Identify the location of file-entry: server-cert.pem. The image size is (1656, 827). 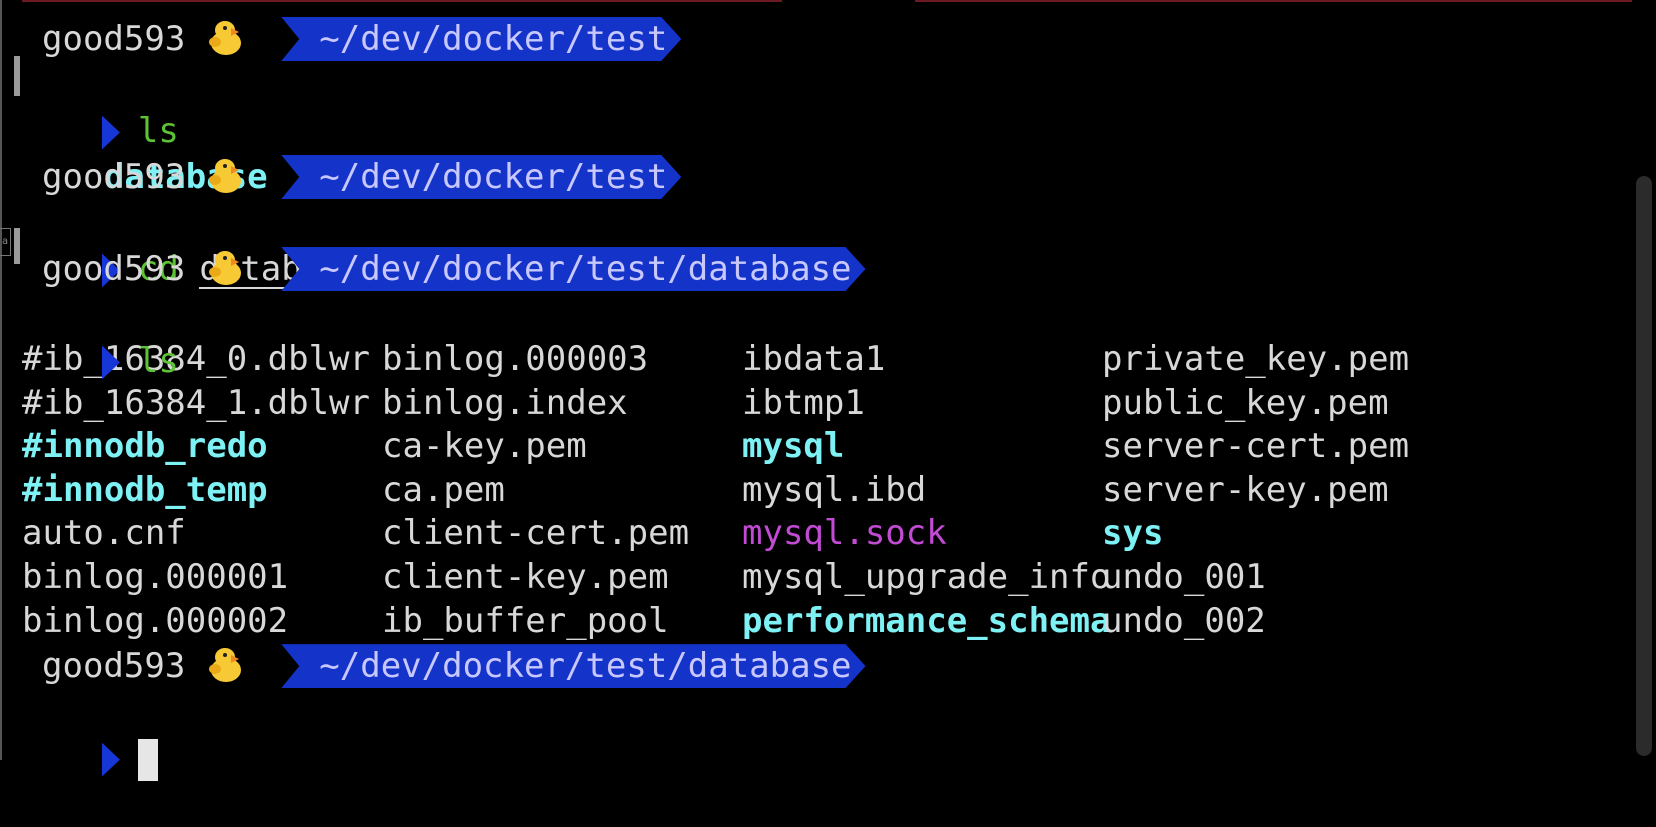
(1256, 446).